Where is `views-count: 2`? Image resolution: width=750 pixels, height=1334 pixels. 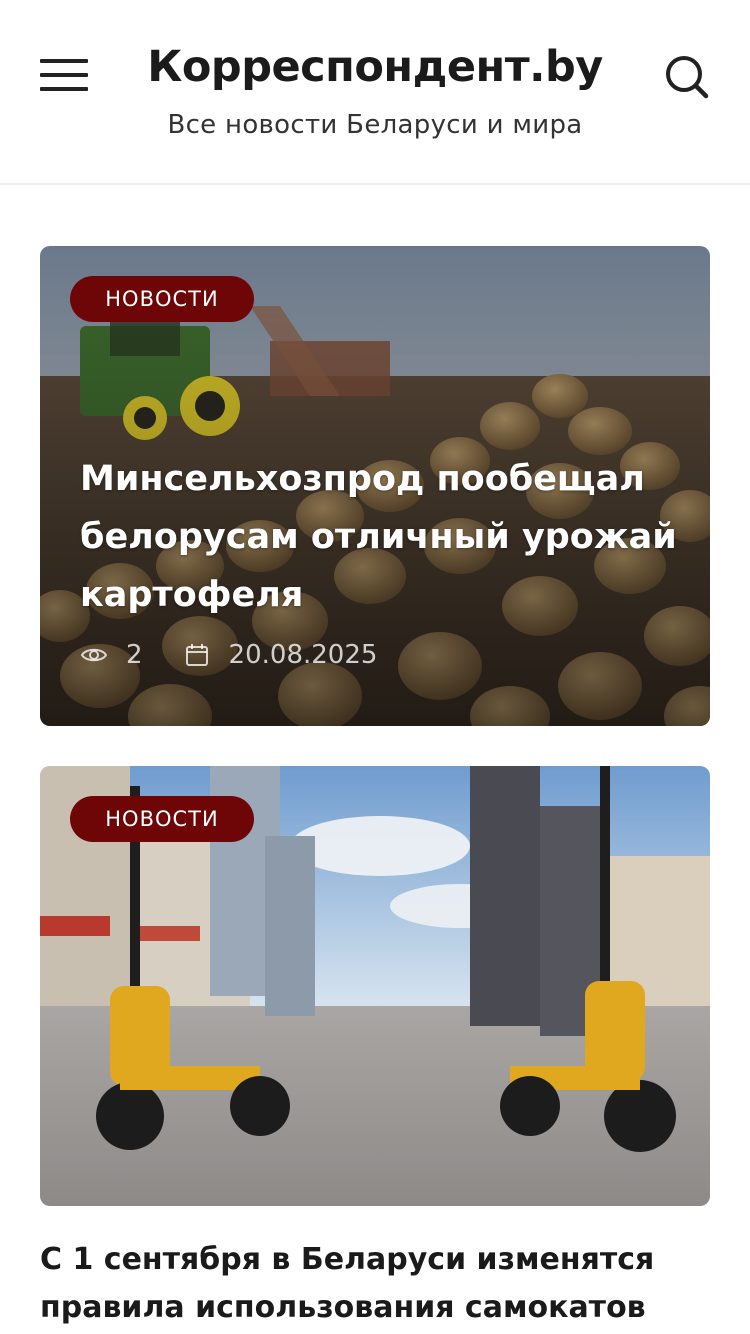
views-count: 2 is located at coordinates (134, 655).